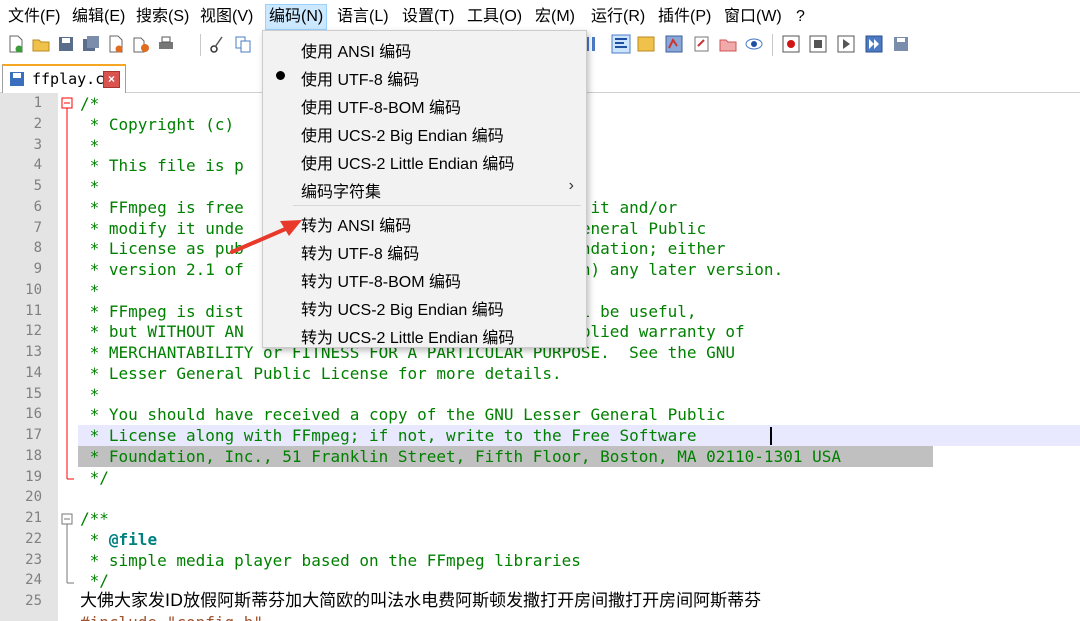 This screenshot has width=1080, height=621. Describe the element at coordinates (381, 108) in the screenshot. I see `menu-item-label: 使用 UTF-8-BOM 编码` at that location.